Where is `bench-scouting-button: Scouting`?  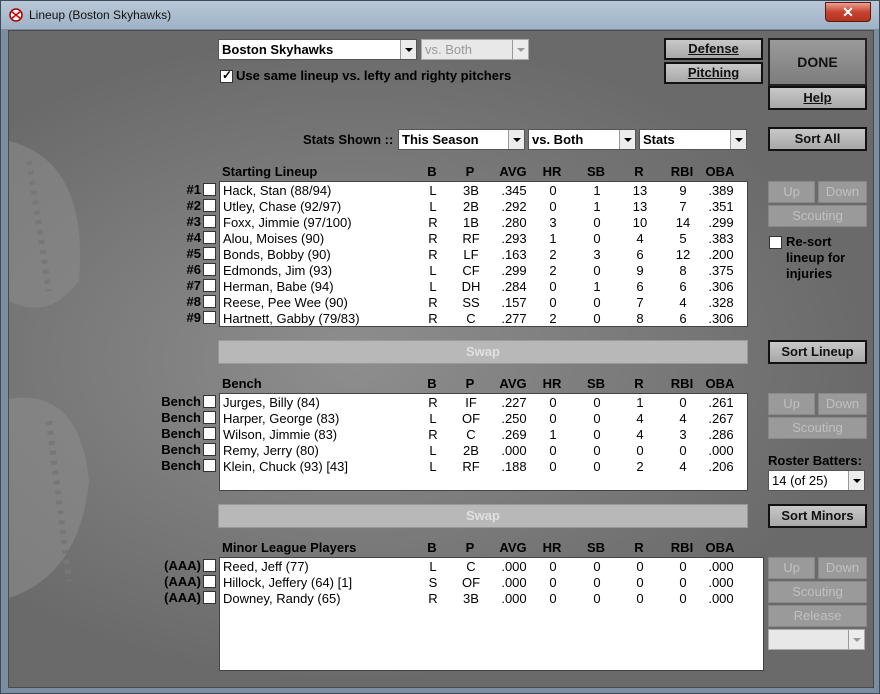
bench-scouting-button: Scouting is located at coordinates (817, 428).